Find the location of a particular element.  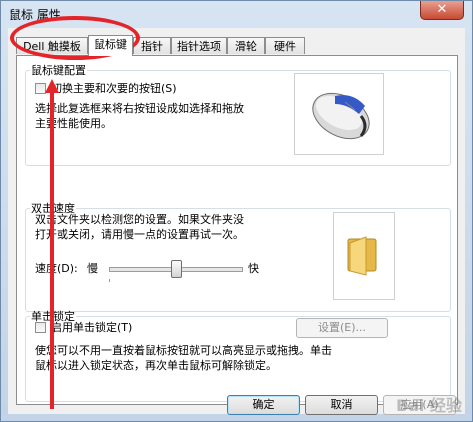

folder-icon is located at coordinates (364, 256).